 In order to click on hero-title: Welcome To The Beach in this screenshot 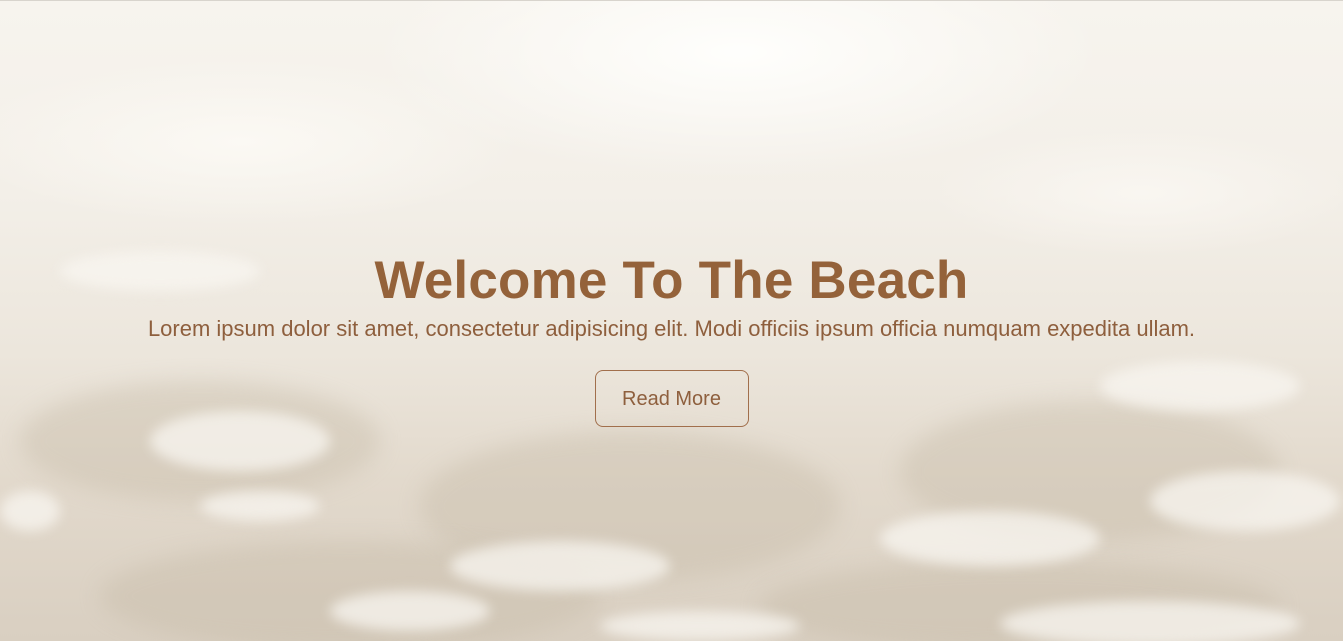, I will do `click(671, 280)`.